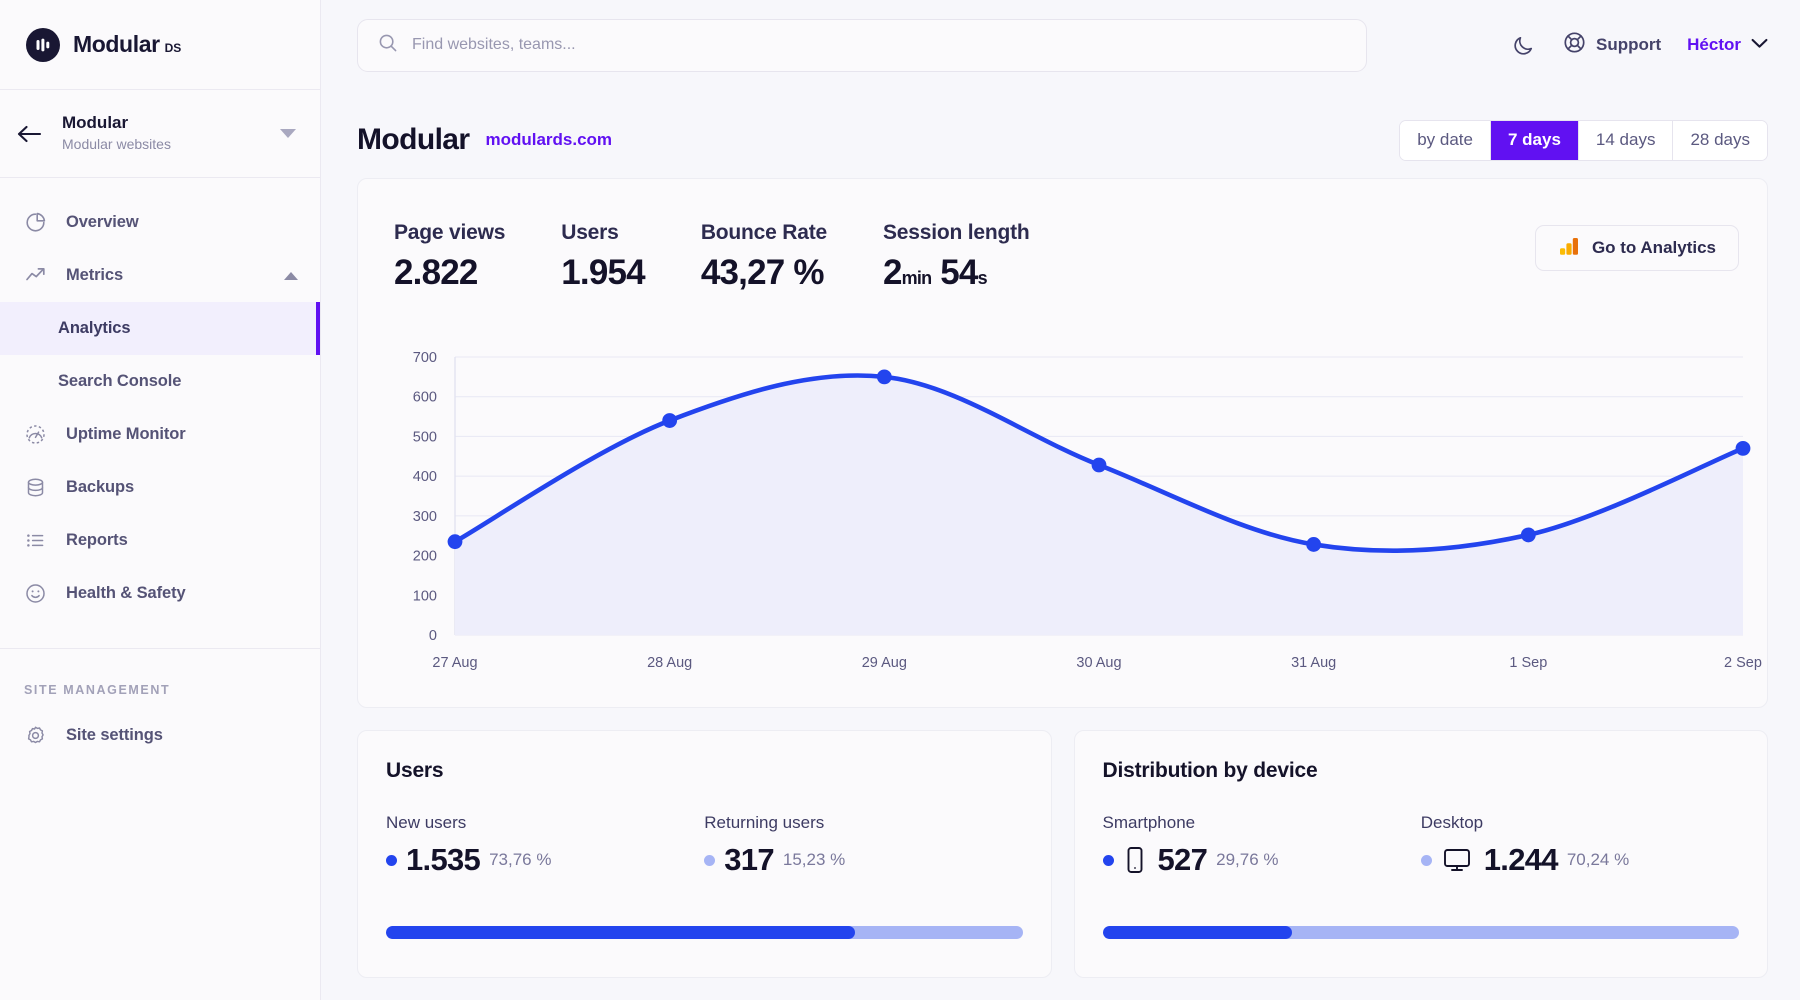 Image resolution: width=1800 pixels, height=1000 pixels. I want to click on sidebar-item-label: Overview, so click(102, 222).